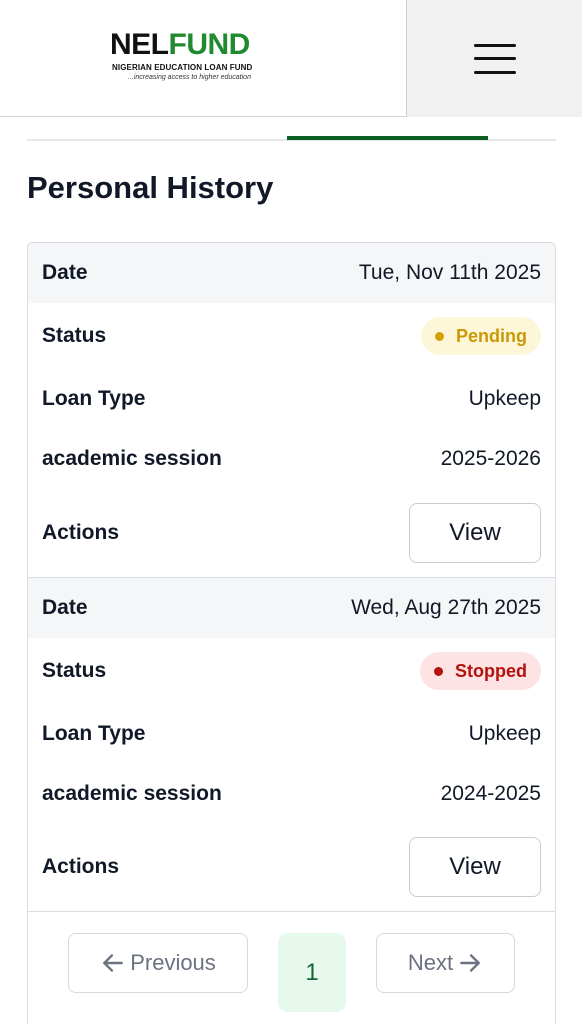 This screenshot has height=1024, width=582. I want to click on record-2-status-row: Status Stopped, so click(291, 671).